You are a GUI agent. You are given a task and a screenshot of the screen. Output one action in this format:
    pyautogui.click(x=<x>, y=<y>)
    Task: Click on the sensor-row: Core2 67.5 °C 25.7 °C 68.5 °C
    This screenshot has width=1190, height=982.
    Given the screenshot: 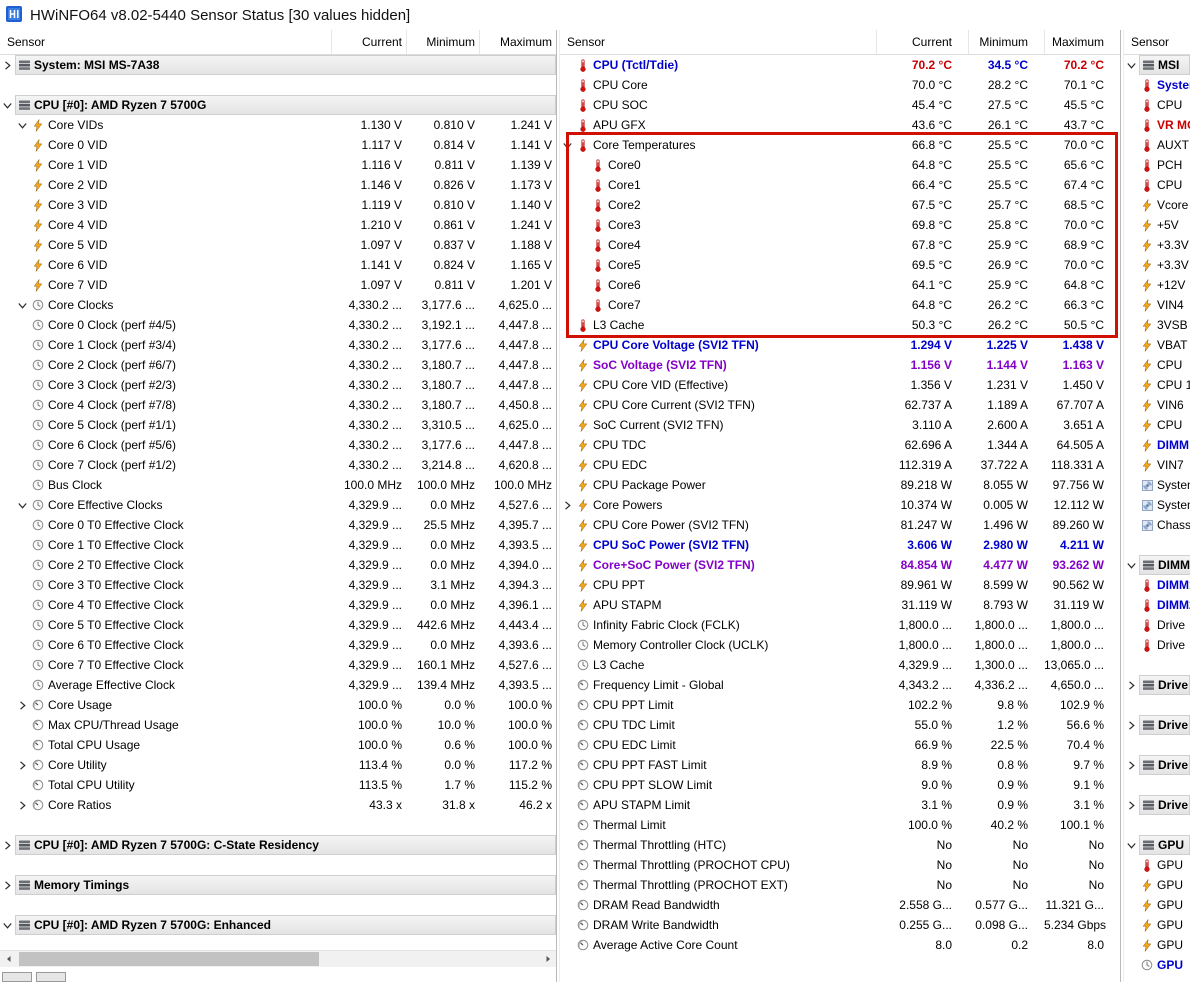 What is the action you would take?
    pyautogui.click(x=840, y=205)
    